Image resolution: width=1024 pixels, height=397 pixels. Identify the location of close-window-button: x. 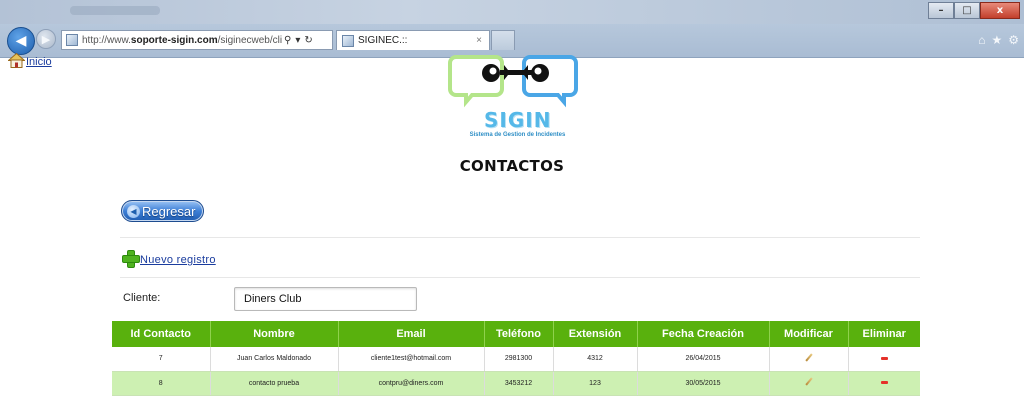
(1000, 10).